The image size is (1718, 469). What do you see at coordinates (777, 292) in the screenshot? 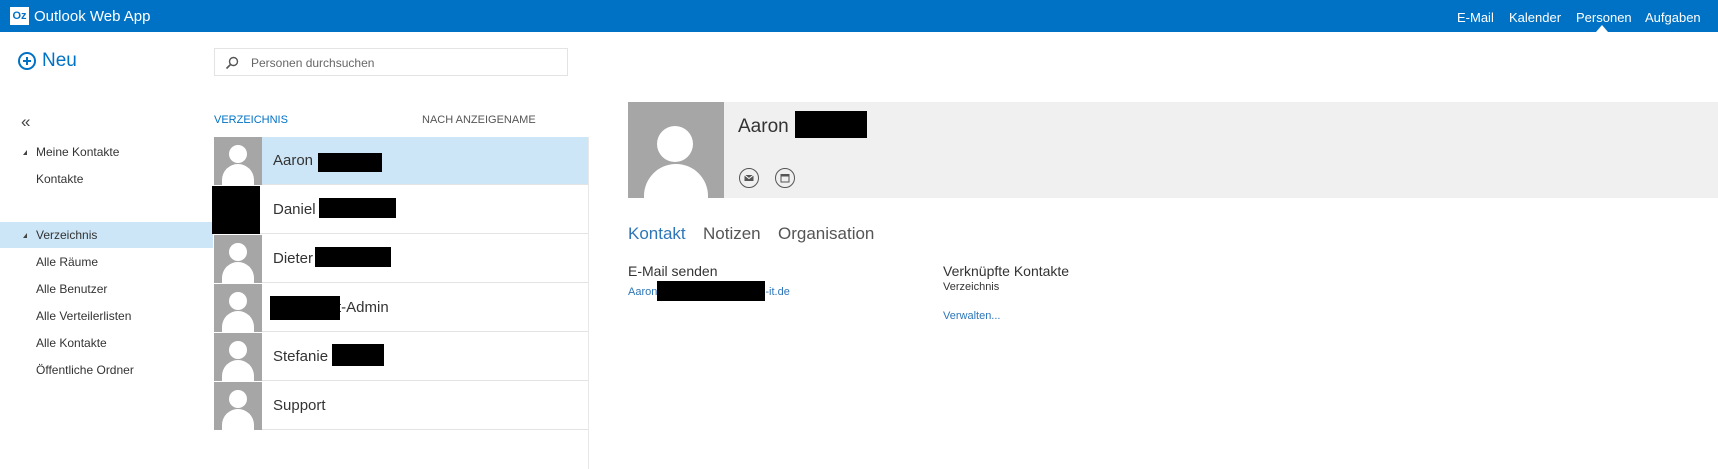
I see `email-suffix: -it.de` at bounding box center [777, 292].